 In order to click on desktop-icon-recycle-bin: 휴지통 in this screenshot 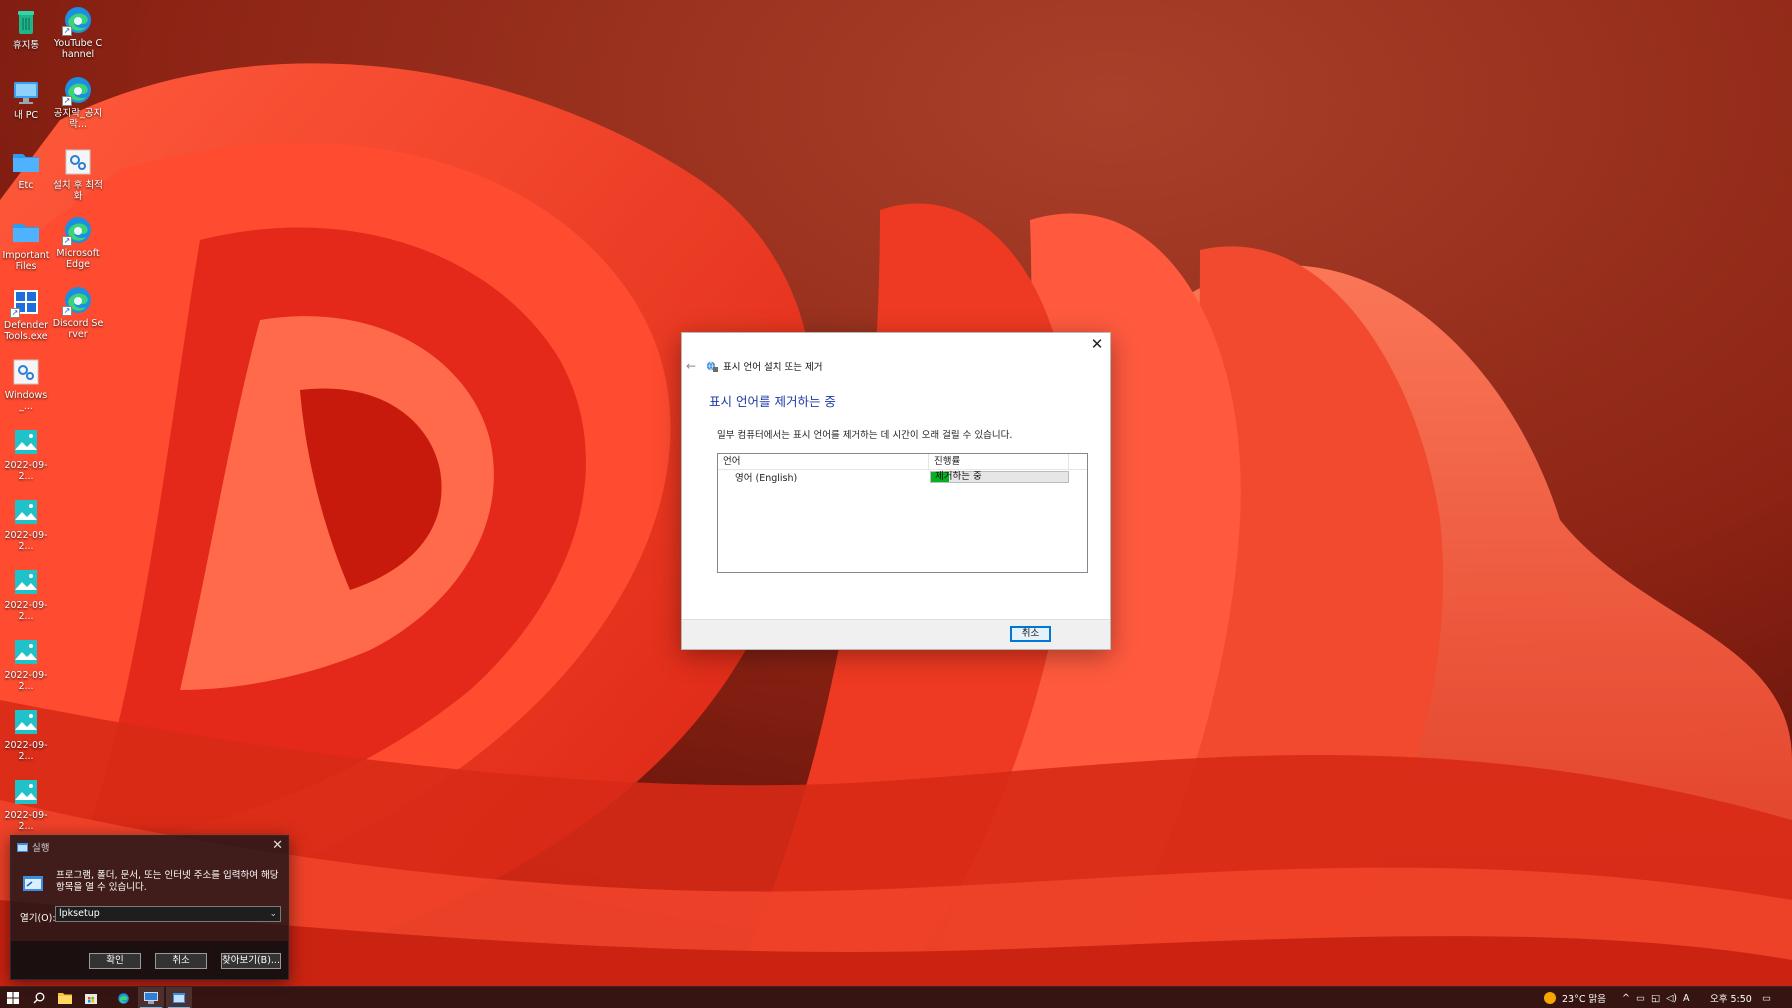, I will do `click(26, 29)`.